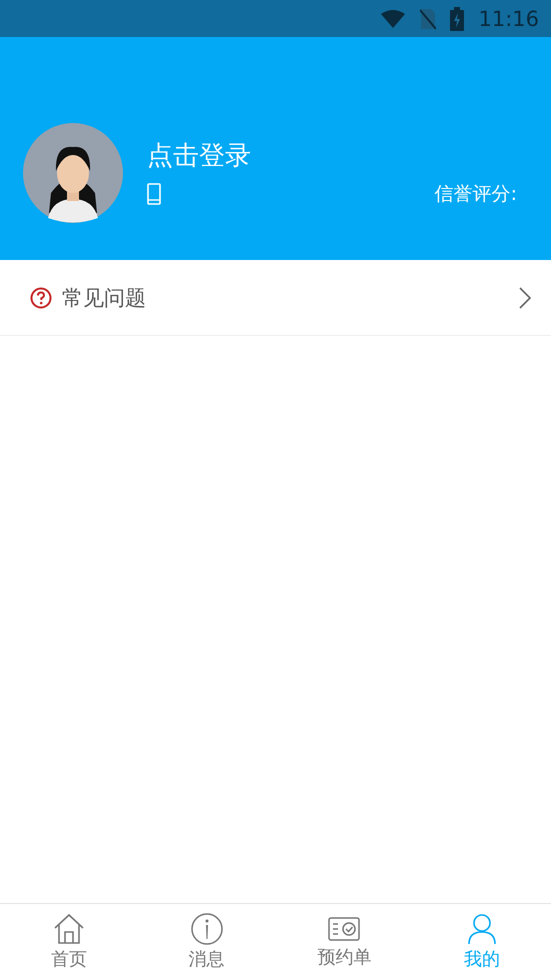 This screenshot has height=979, width=551. I want to click on no-sim-icon, so click(428, 19).